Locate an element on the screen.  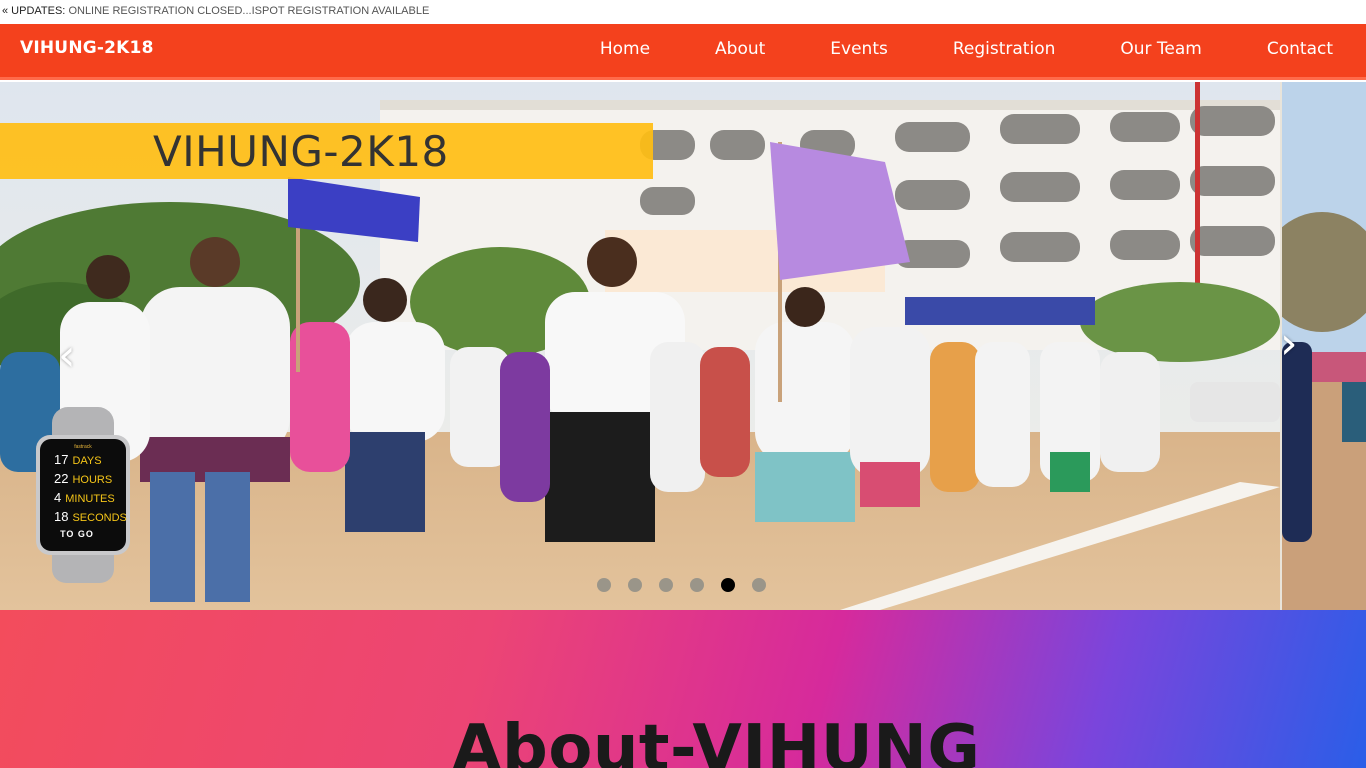
hours-value: 22 is located at coordinates (61, 478).